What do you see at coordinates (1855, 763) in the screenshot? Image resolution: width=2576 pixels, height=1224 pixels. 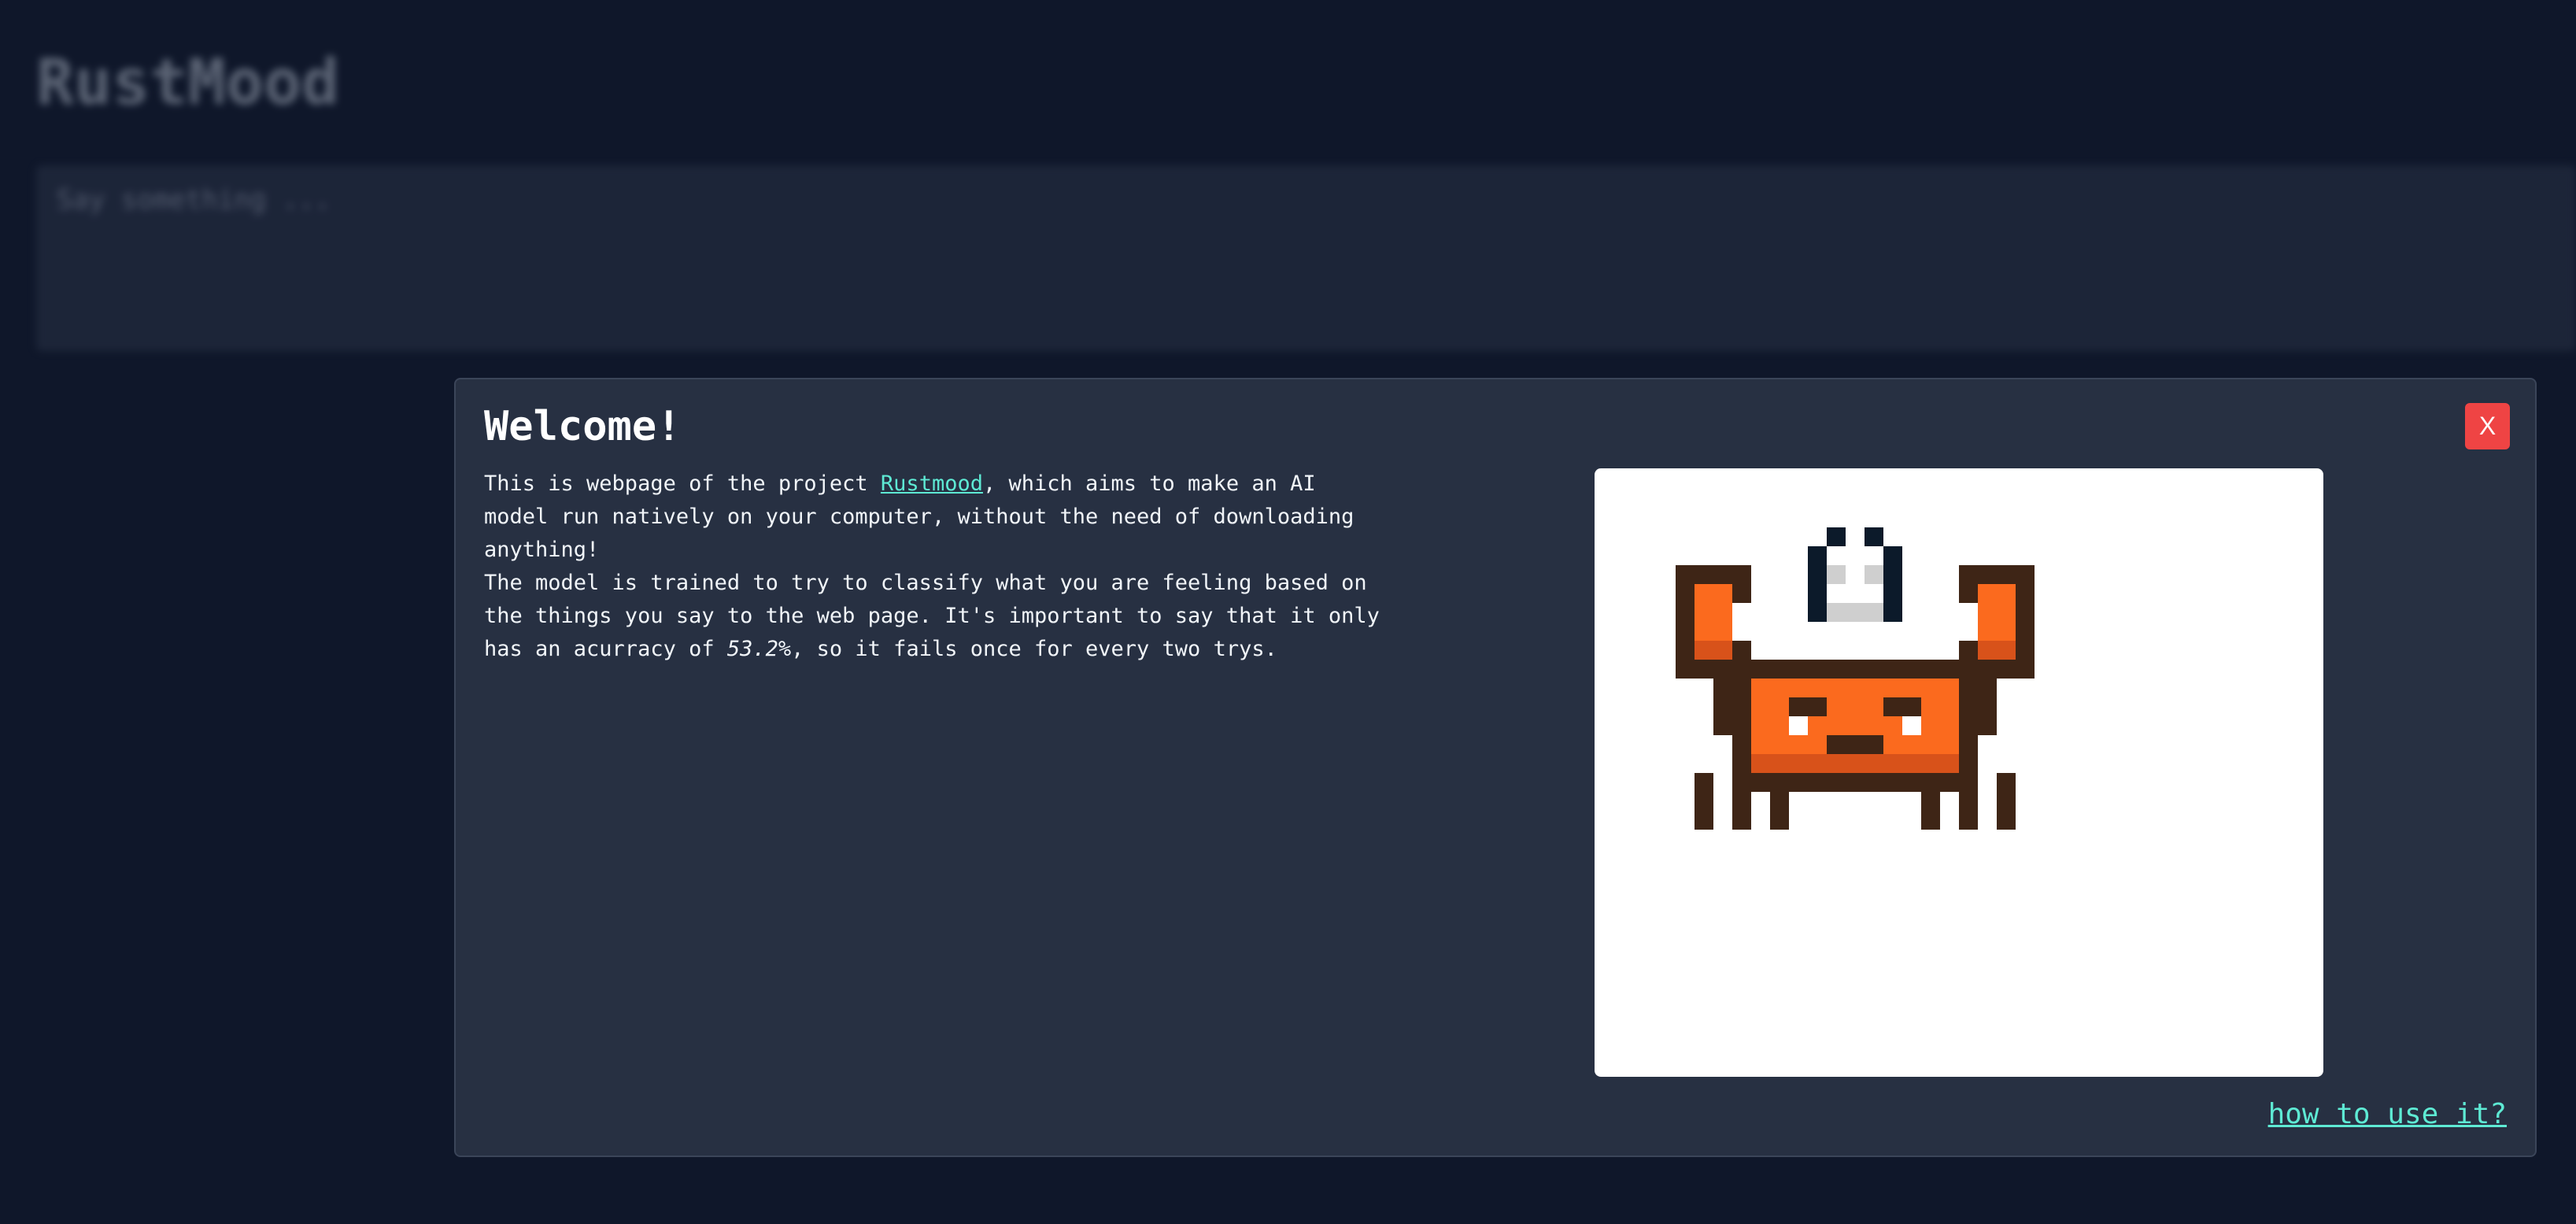 I see `body-shade` at bounding box center [1855, 763].